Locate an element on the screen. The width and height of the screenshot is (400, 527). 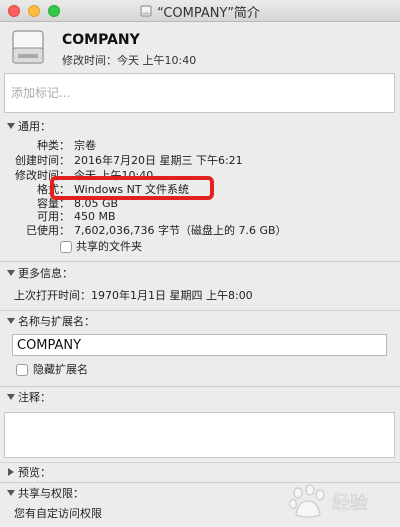
volume-name: COMPANY is located at coordinates (101, 40).